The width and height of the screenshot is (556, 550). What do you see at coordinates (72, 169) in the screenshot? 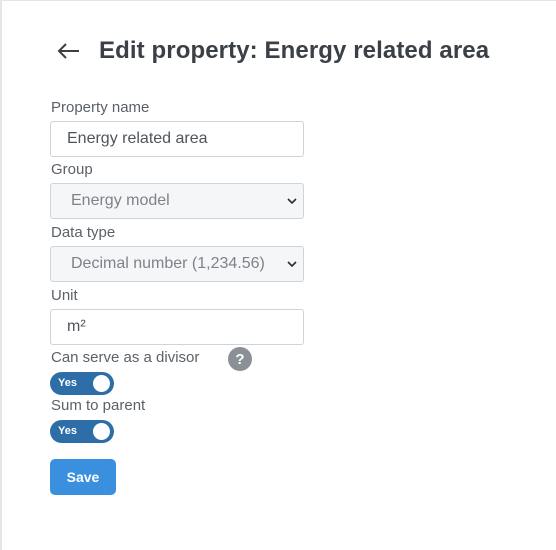
I see `group-label: Group` at bounding box center [72, 169].